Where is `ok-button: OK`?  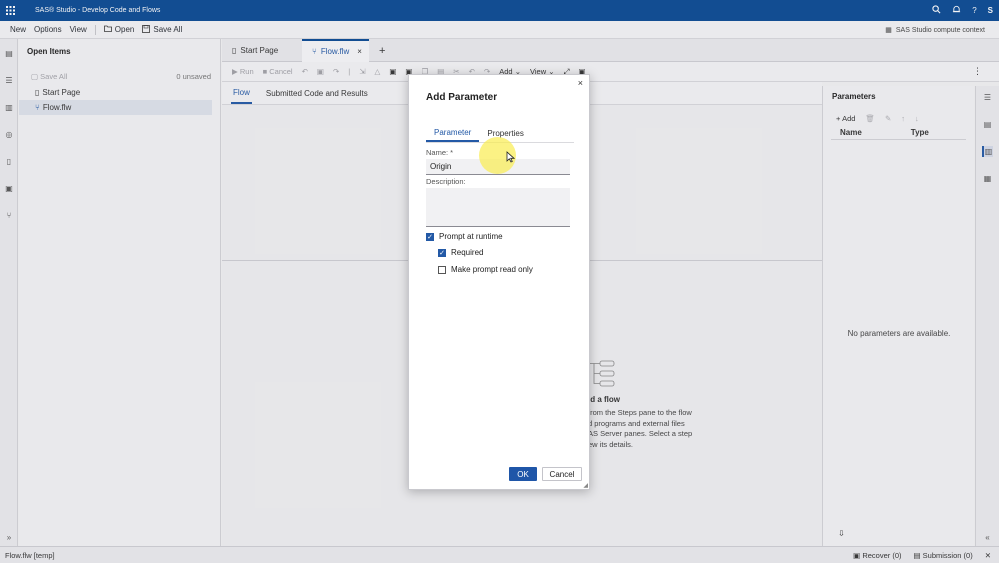 ok-button: OK is located at coordinates (523, 474).